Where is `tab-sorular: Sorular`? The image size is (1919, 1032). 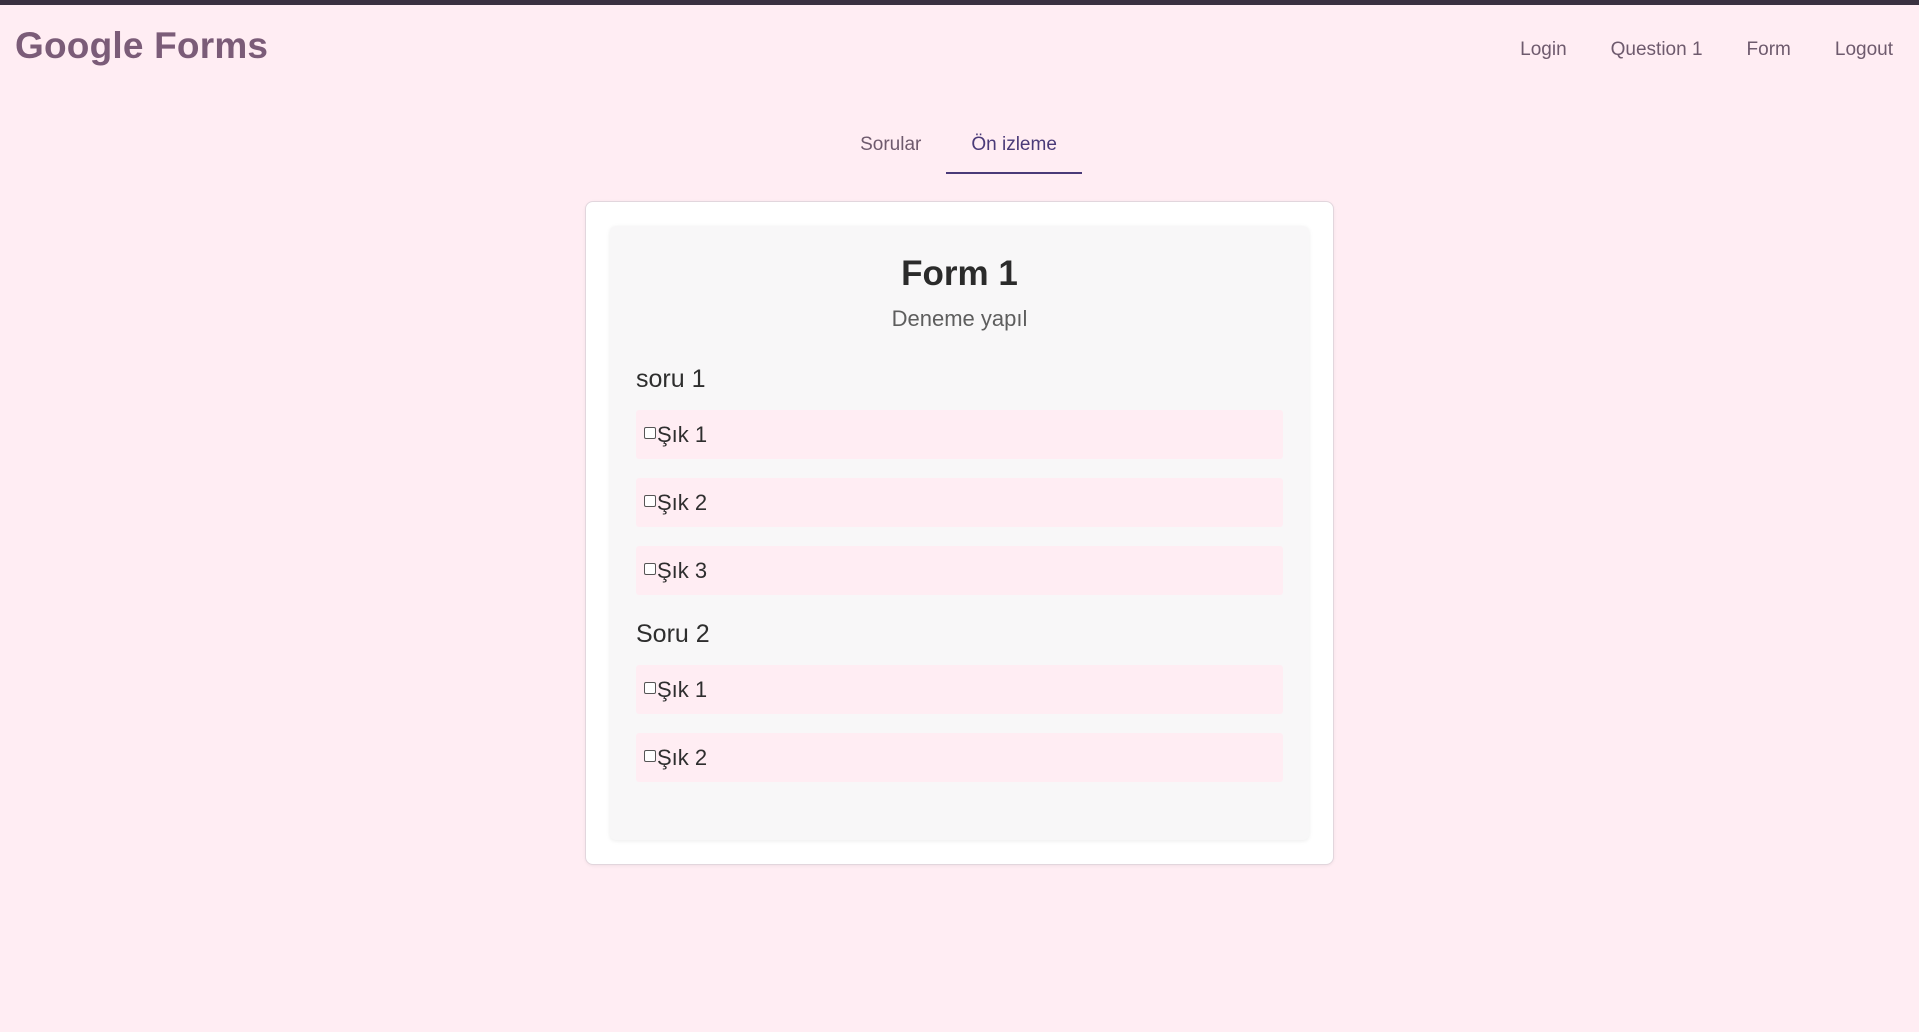
tab-sorular: Sorular is located at coordinates (890, 147).